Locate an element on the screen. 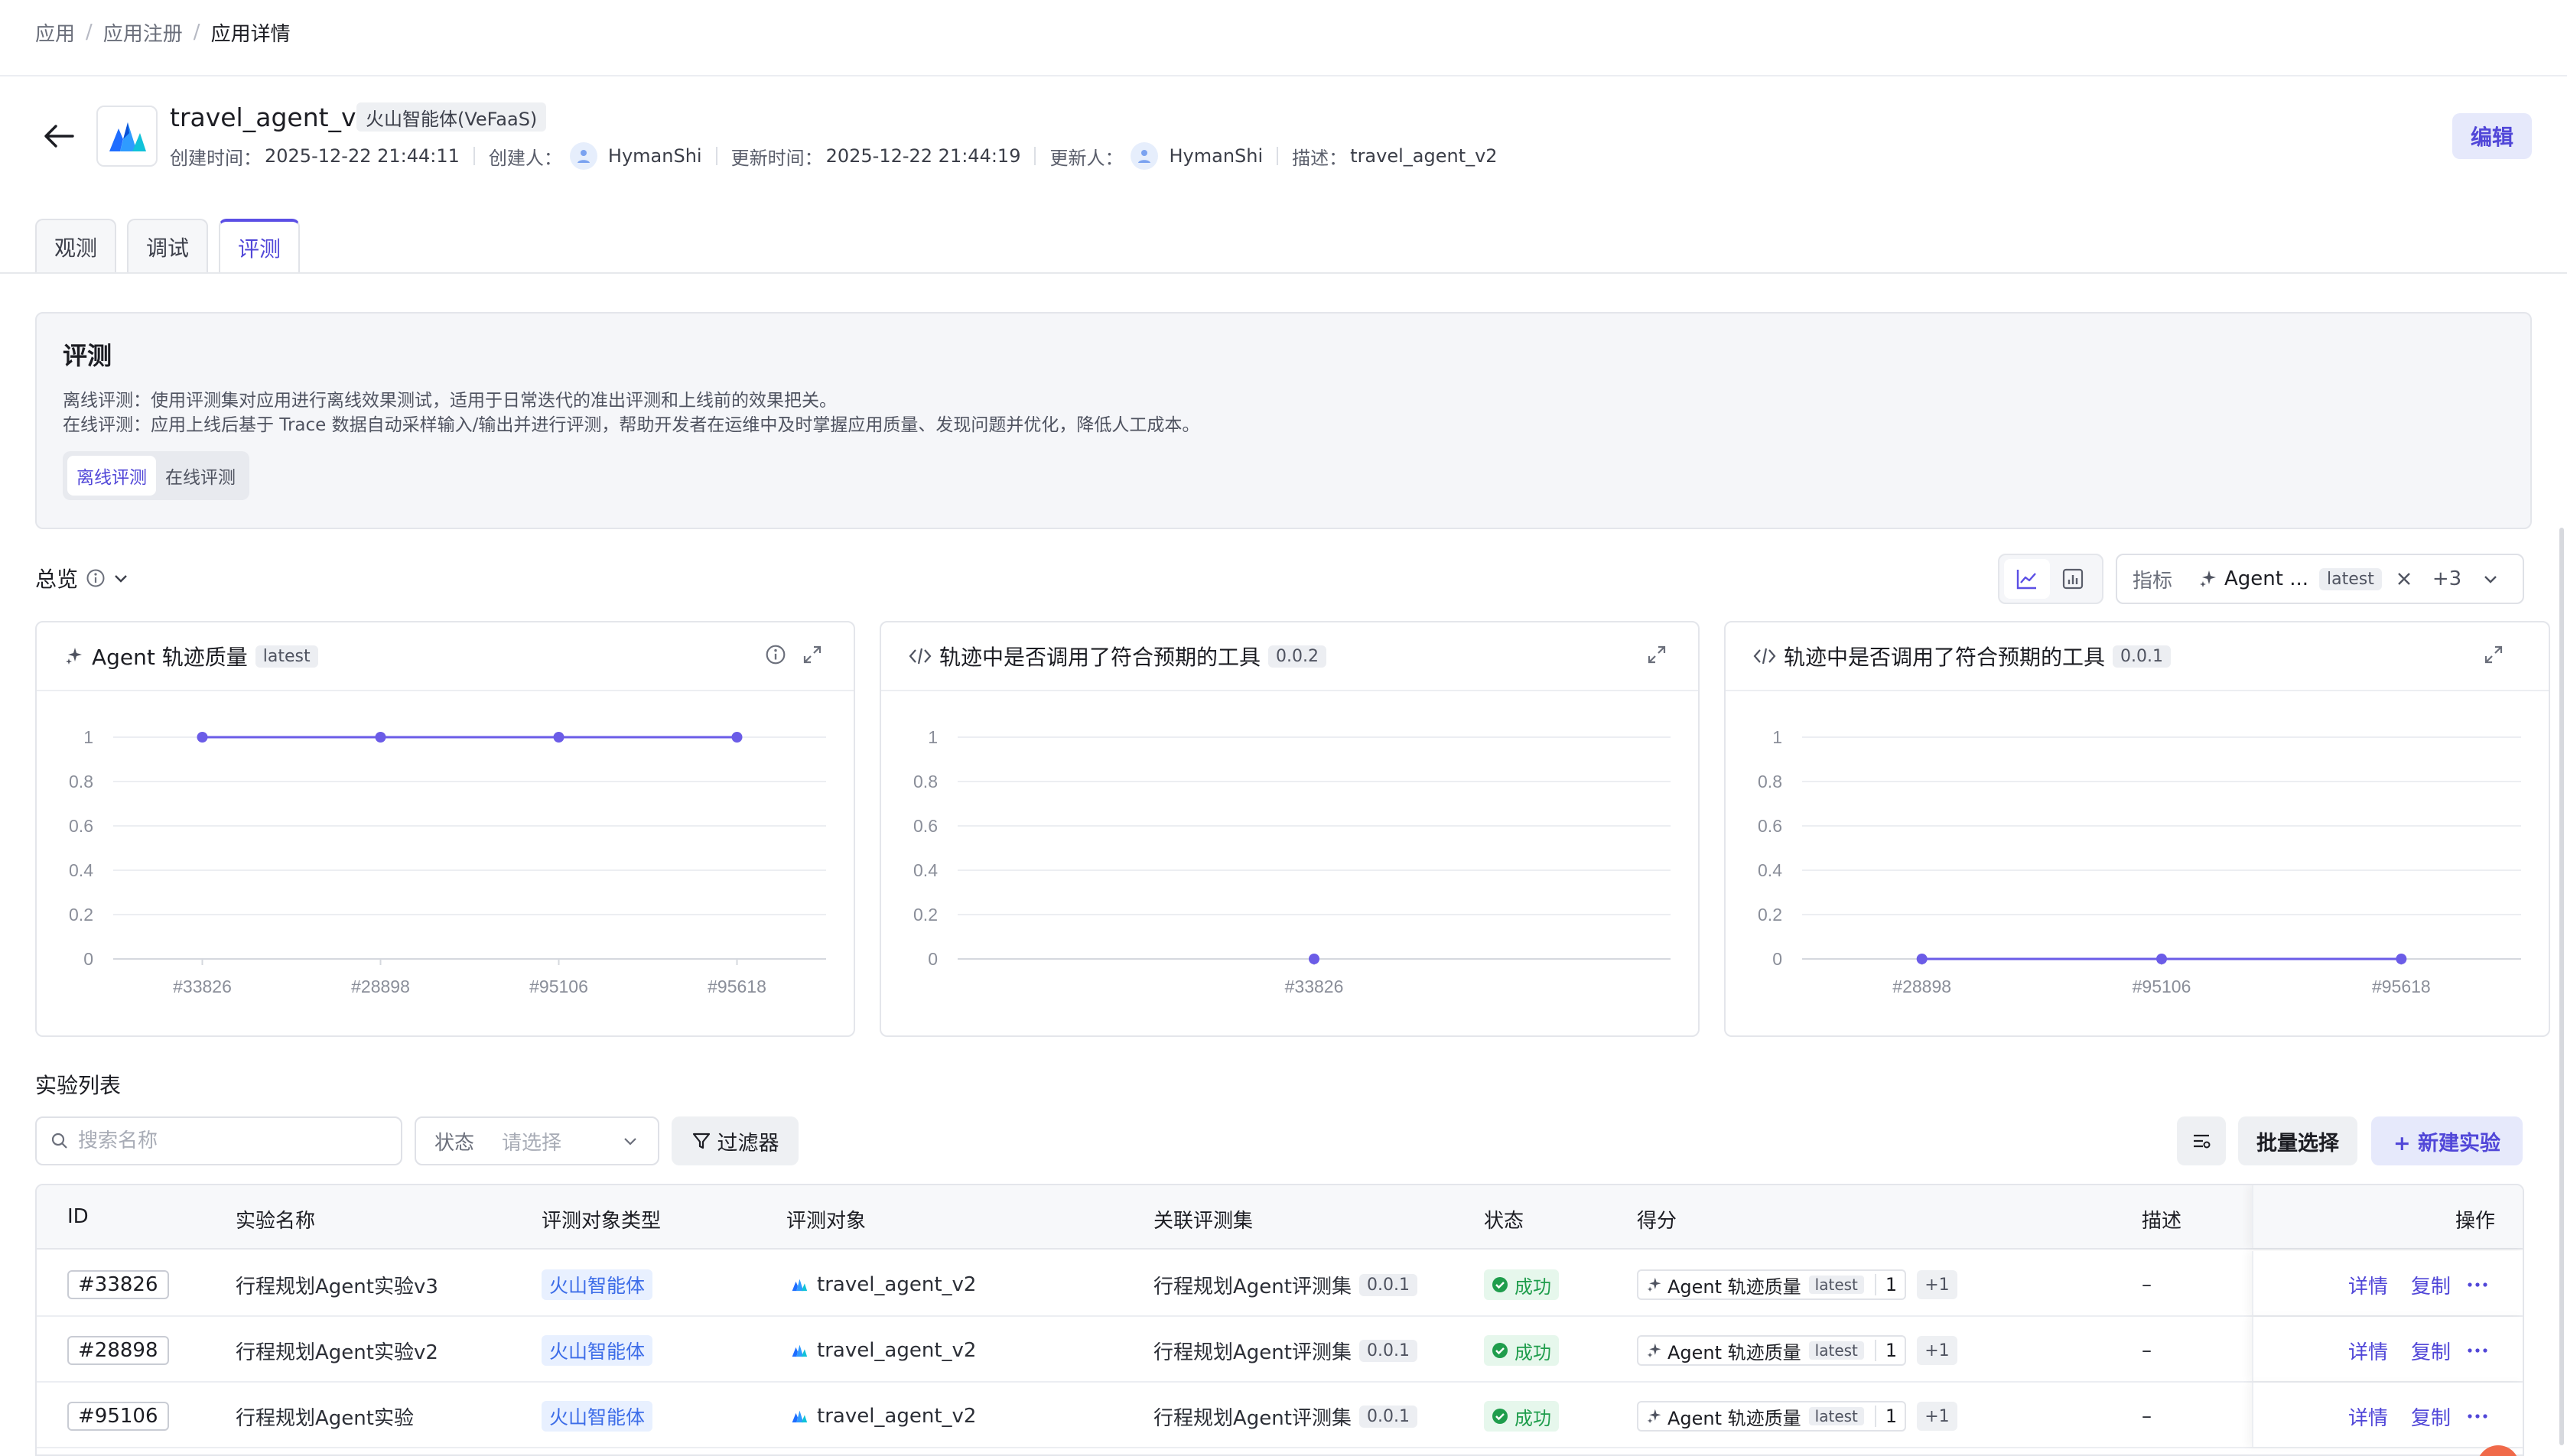 Image resolution: width=2567 pixels, height=1456 pixels. updater-avatar is located at coordinates (1145, 156).